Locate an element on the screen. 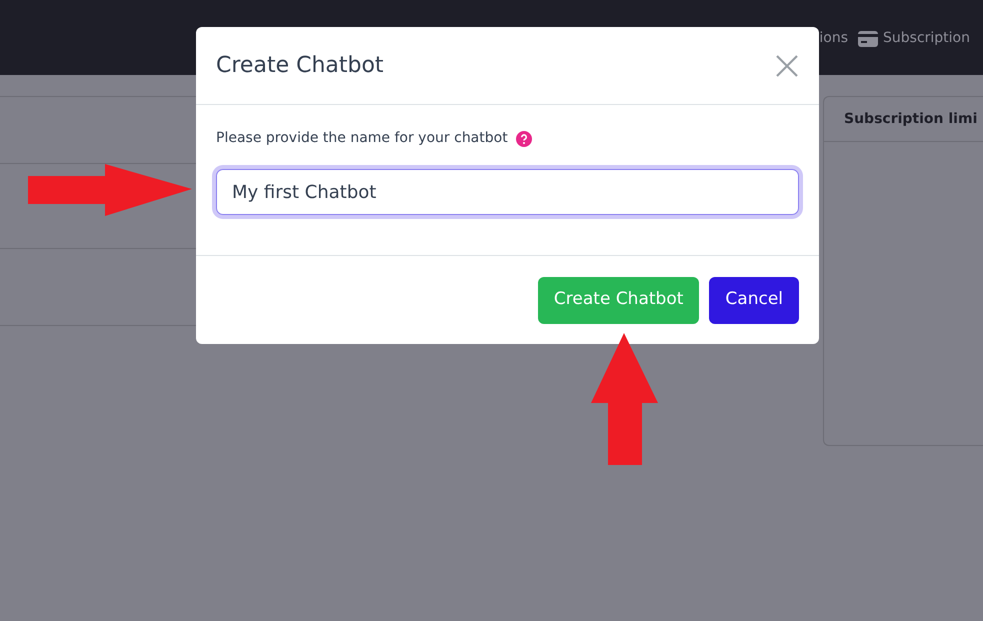 This screenshot has height=621, width=983. create-button: Create Chatbot is located at coordinates (619, 300).